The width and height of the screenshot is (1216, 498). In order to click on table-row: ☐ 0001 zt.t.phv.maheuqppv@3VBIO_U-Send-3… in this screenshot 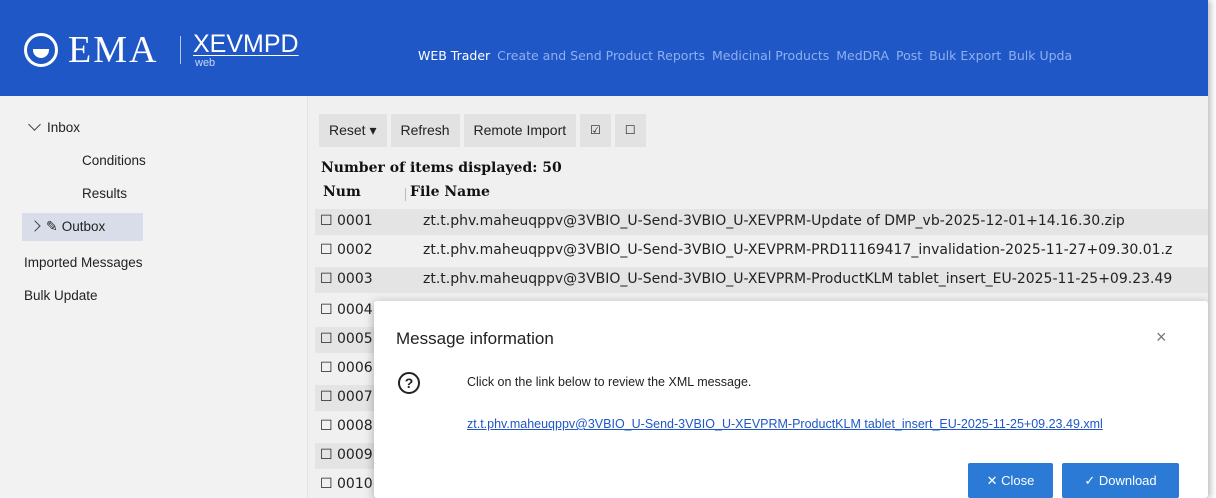, I will do `click(761, 222)`.